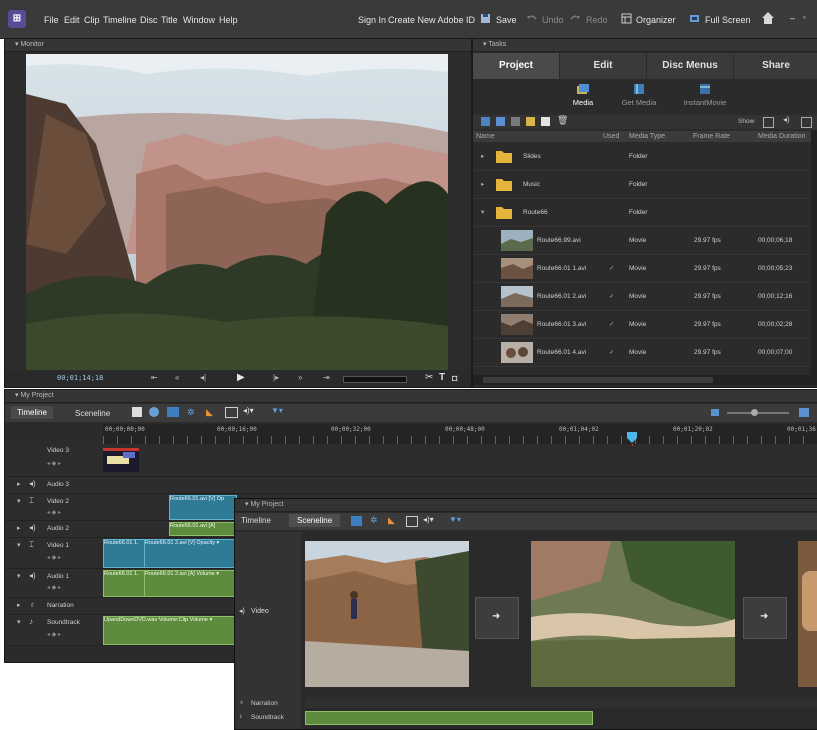 This screenshot has height=730, width=817. What do you see at coordinates (170, 630) in the screenshot?
I see `clip-soundtrack: UpandDownDVD.wav Volume:Clip Volume ▾` at bounding box center [170, 630].